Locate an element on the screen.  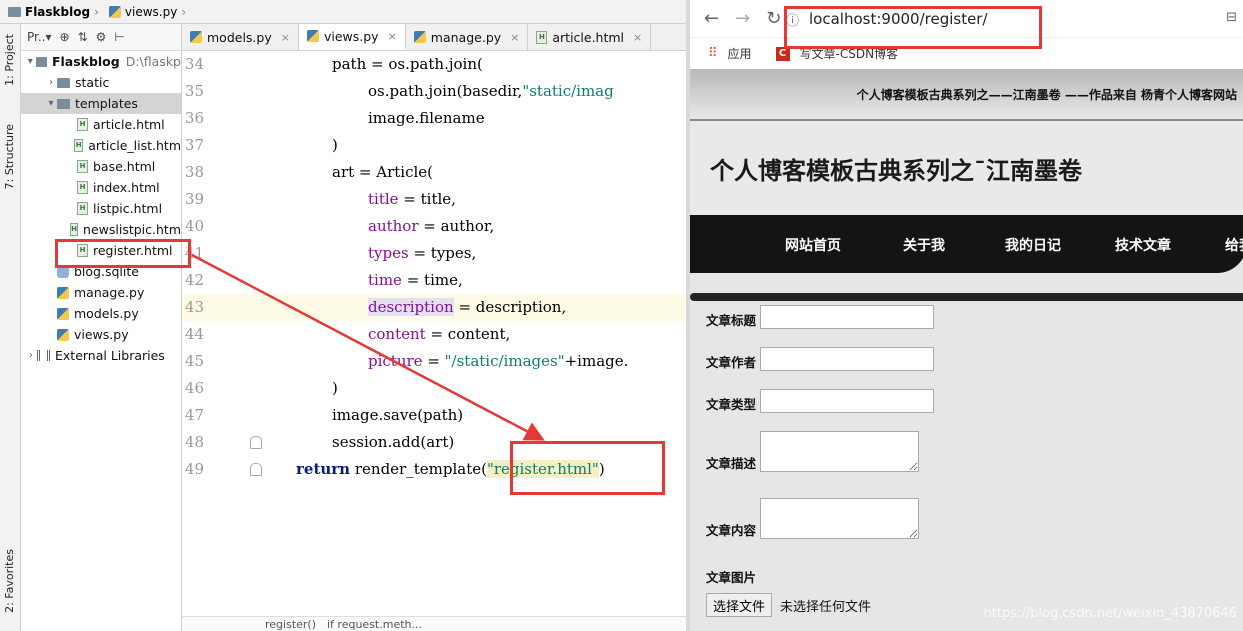
annotation-arrow is located at coordinates (368, 347).